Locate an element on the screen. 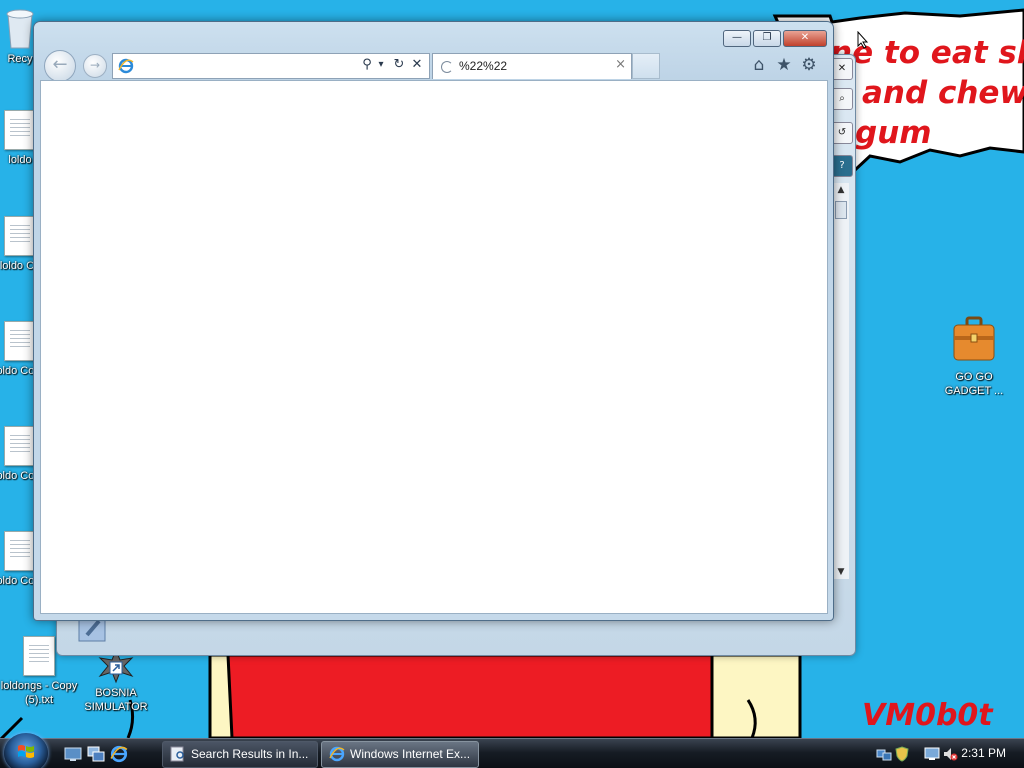  tab-title: %22%22 is located at coordinates (483, 66).